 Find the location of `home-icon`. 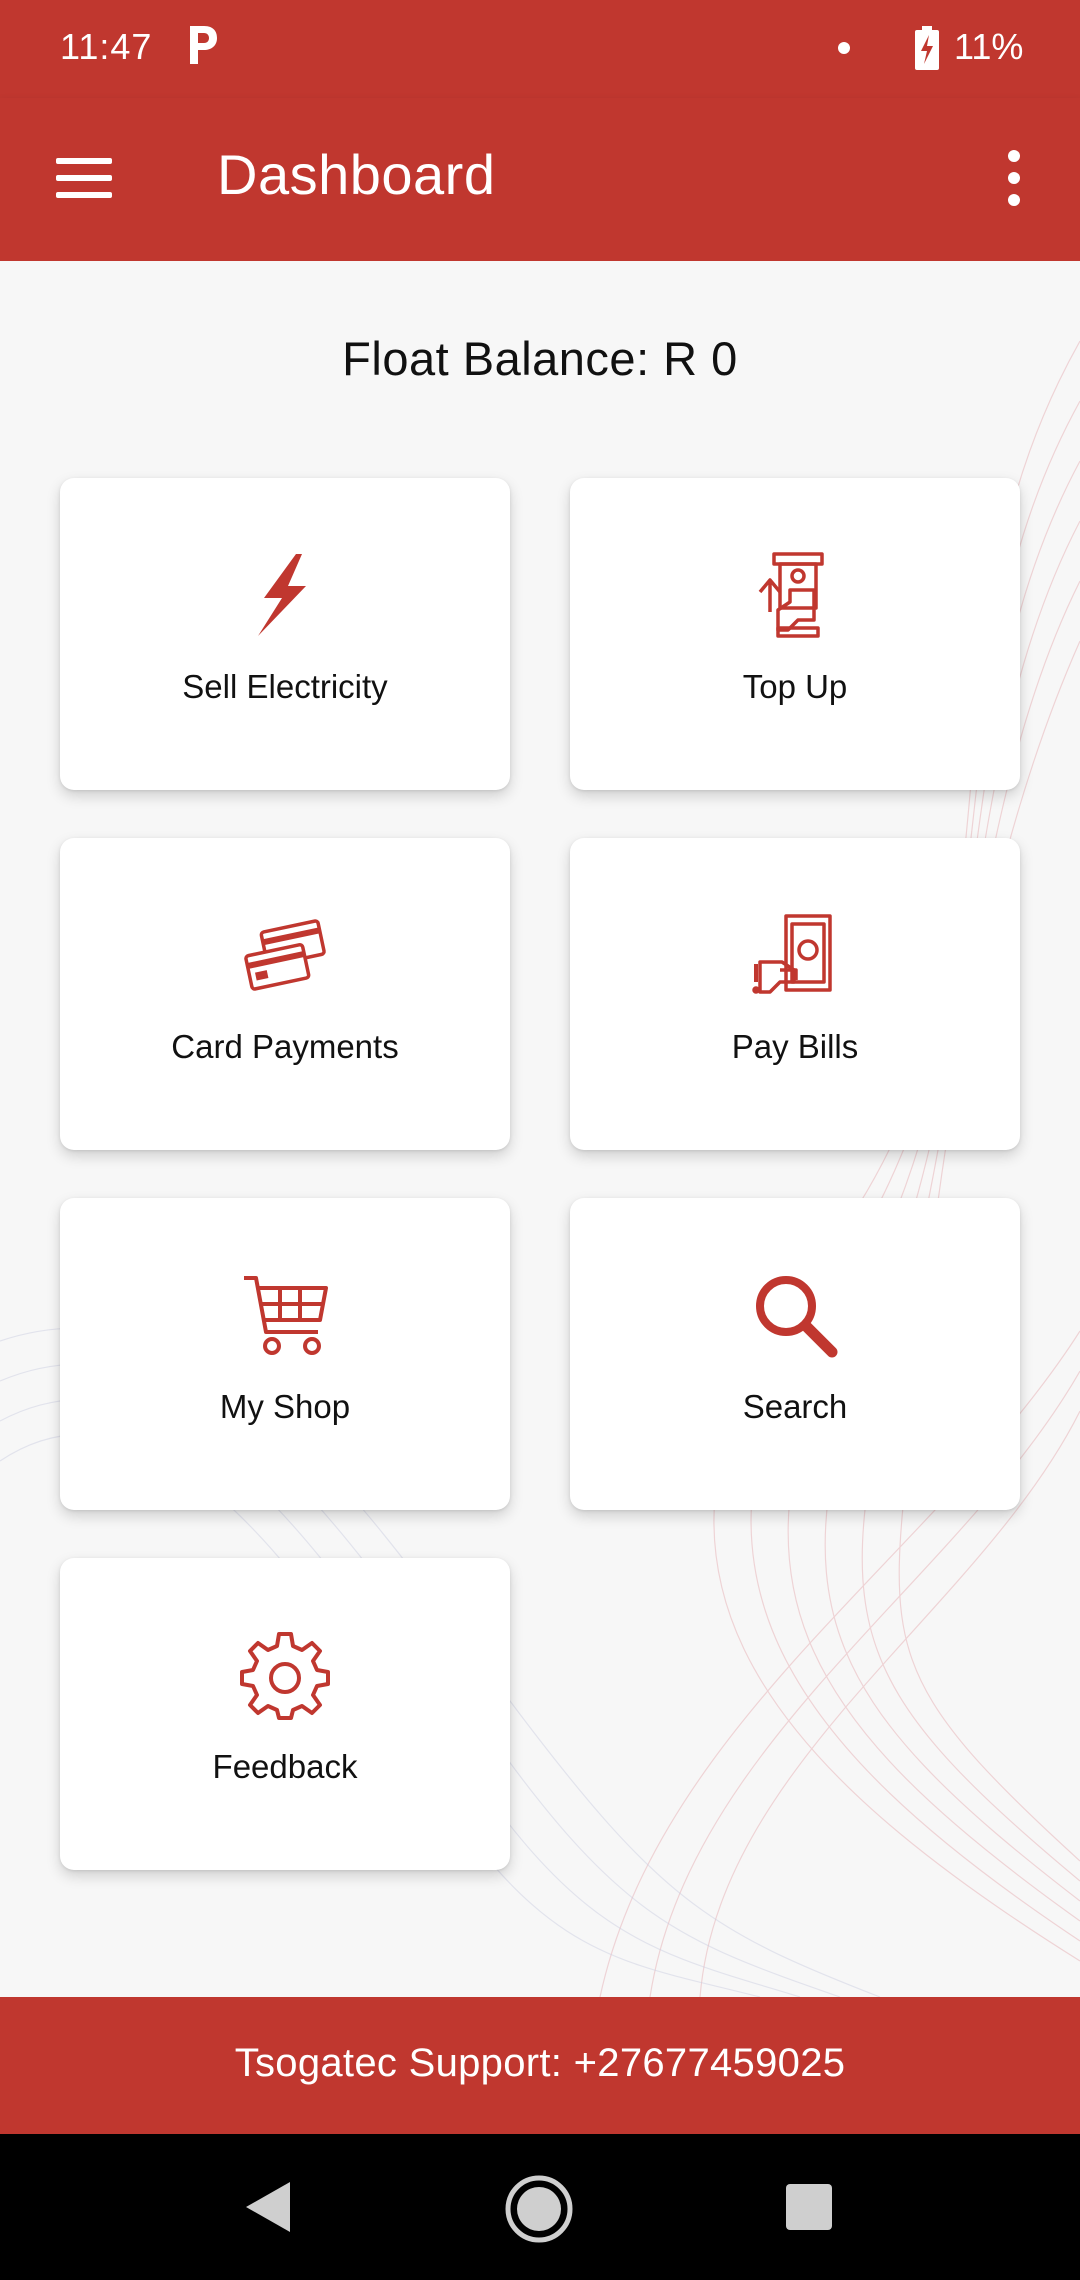

home-icon is located at coordinates (539, 2209).